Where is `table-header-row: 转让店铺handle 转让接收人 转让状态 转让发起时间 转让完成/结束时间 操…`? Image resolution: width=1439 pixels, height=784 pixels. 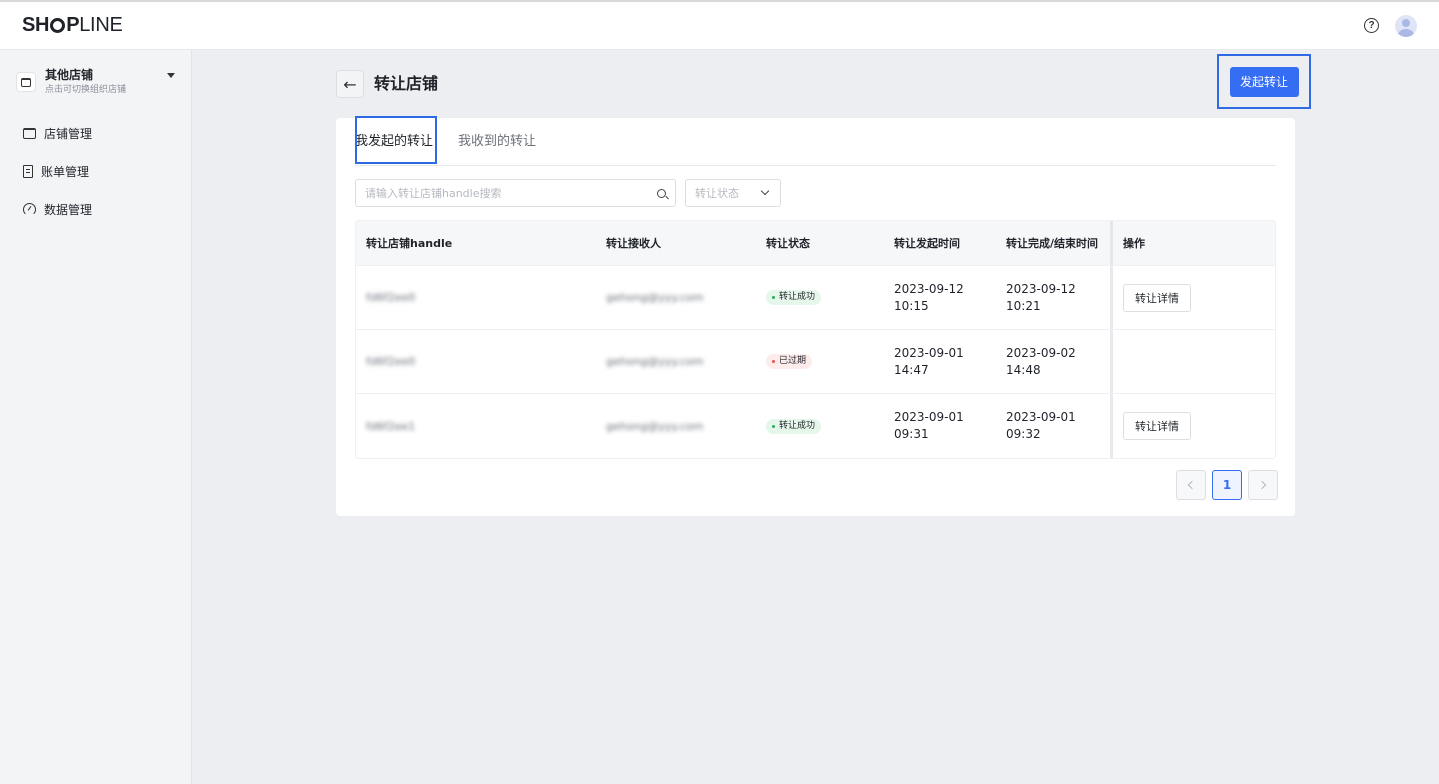
table-header-row: 转让店铺handle 转让接收人 转让状态 转让发起时间 转让完成/结束时间 操… is located at coordinates (815, 243).